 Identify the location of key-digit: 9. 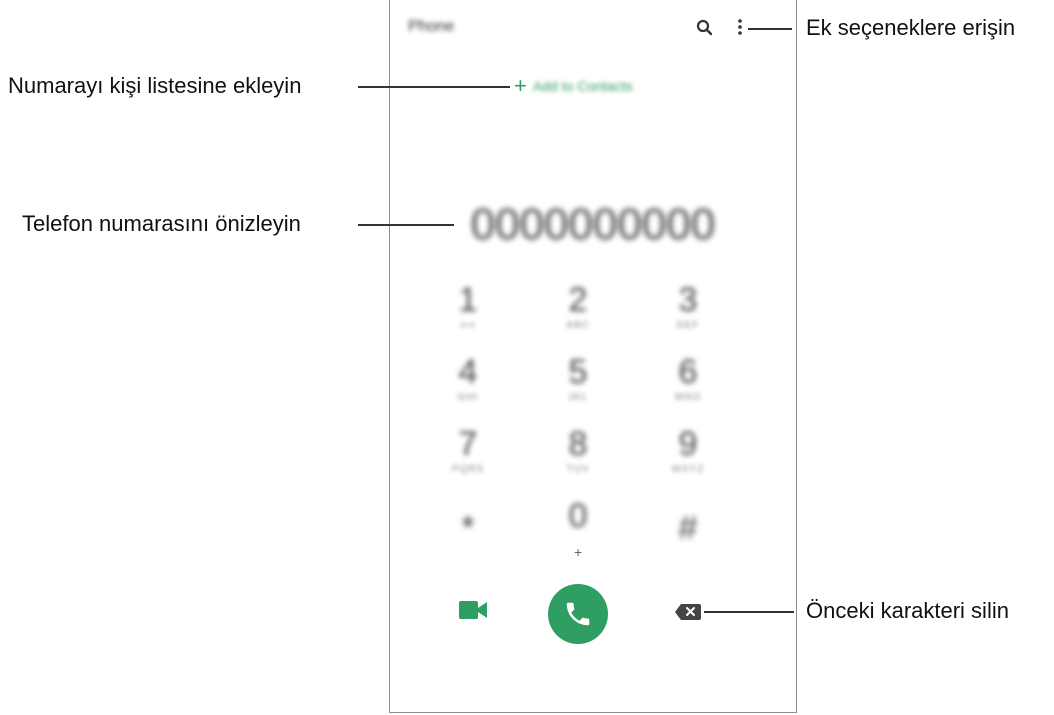
(688, 444).